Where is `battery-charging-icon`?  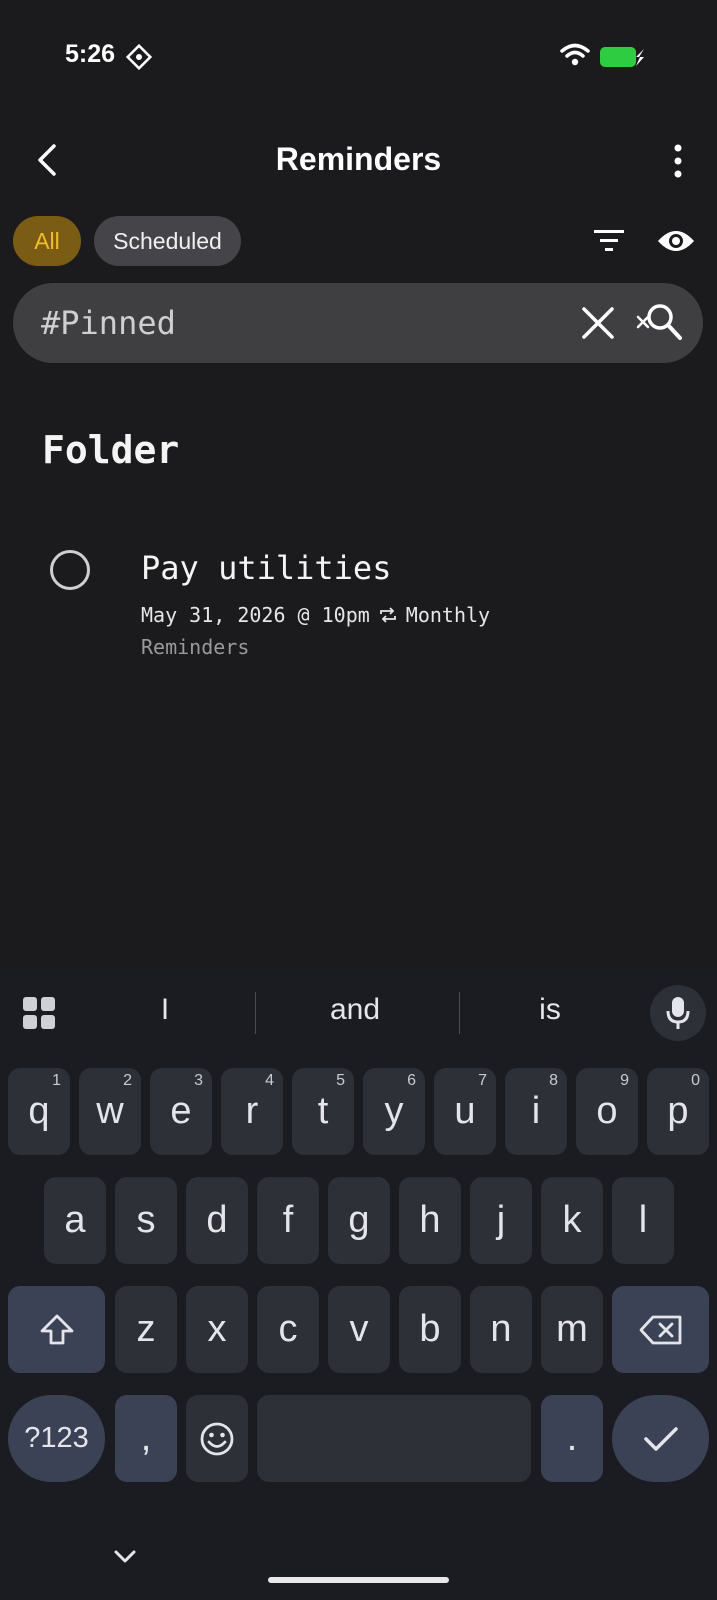 battery-charging-icon is located at coordinates (622, 57).